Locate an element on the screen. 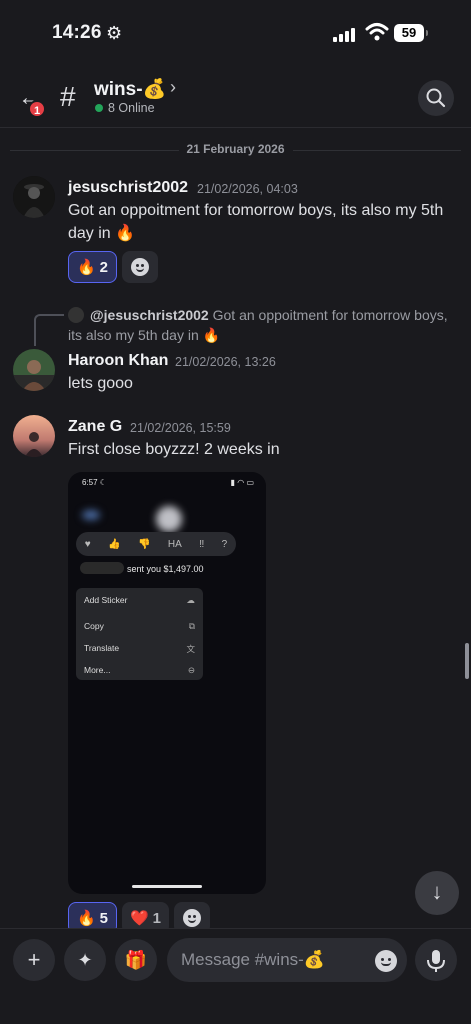 The image size is (471, 1024). message-text: First close boyzzz! 2 weeks in is located at coordinates (174, 449).